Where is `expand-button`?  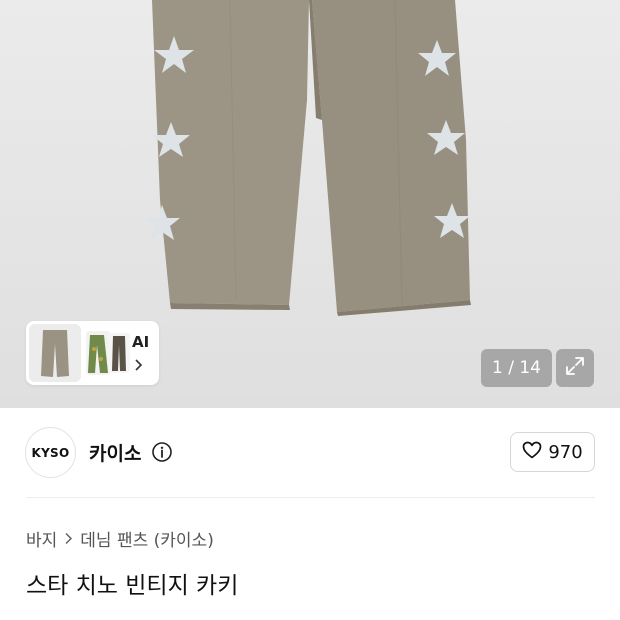 expand-button is located at coordinates (575, 368).